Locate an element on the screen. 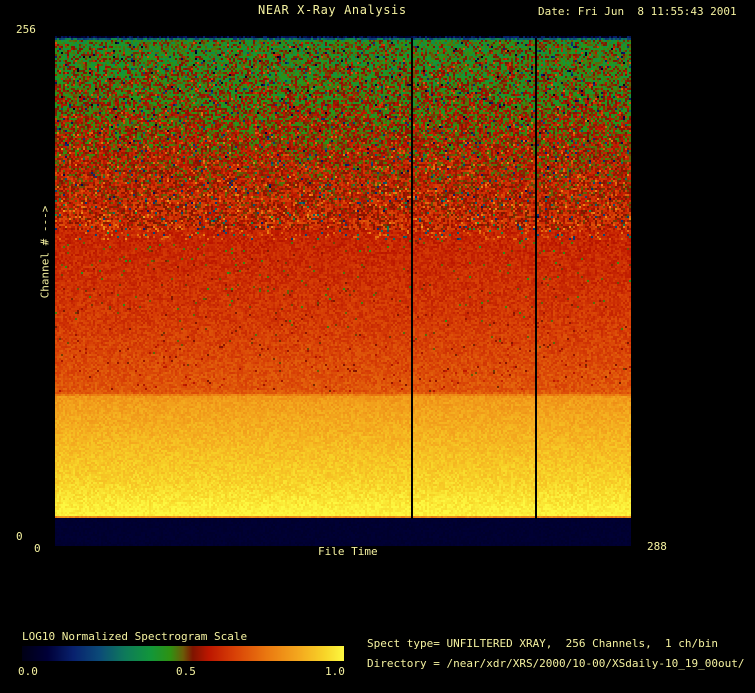 The width and height of the screenshot is (755, 693). colorbar-tick-mid: 0.5 is located at coordinates (186, 671).